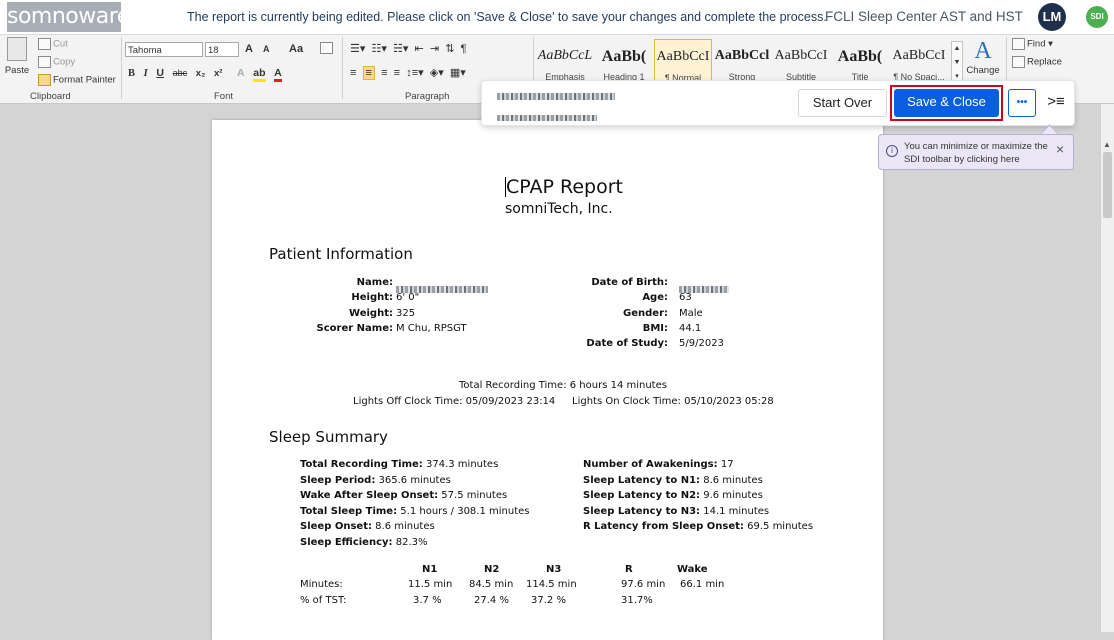 Image resolution: width=1114 pixels, height=640 pixels. What do you see at coordinates (17, 56) in the screenshot?
I see `paste-button: Paste` at bounding box center [17, 56].